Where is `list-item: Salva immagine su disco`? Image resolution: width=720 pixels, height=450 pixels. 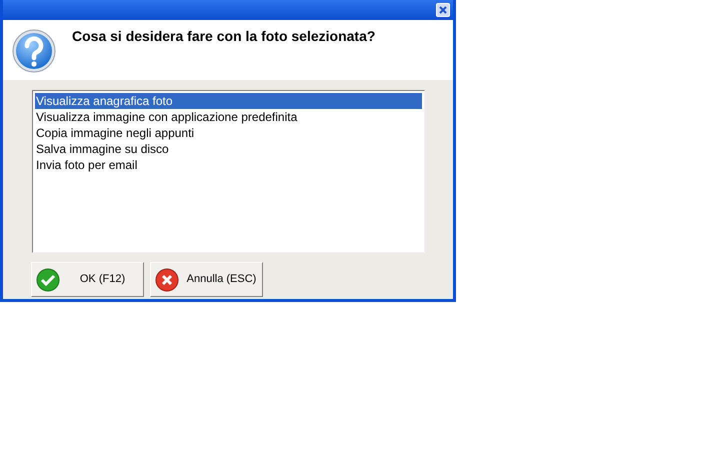
list-item: Salva immagine su disco is located at coordinates (228, 149).